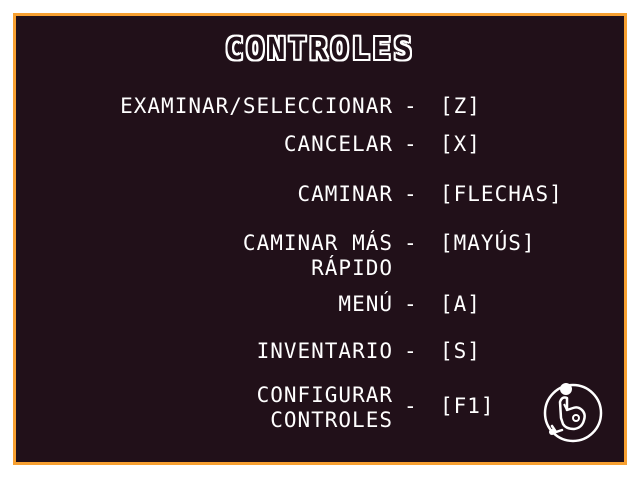 The height and width of the screenshot is (480, 640). Describe the element at coordinates (460, 106) in the screenshot. I see `control-key-z: [Z]` at that location.